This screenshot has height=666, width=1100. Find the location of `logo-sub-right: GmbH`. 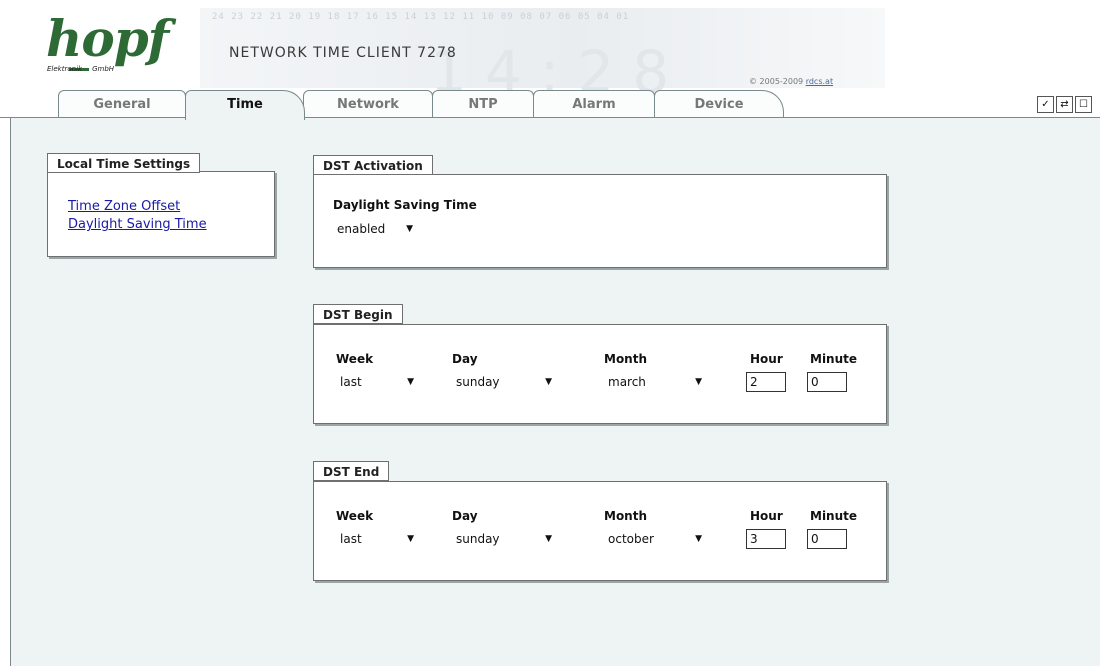

logo-sub-right: GmbH is located at coordinates (103, 69).